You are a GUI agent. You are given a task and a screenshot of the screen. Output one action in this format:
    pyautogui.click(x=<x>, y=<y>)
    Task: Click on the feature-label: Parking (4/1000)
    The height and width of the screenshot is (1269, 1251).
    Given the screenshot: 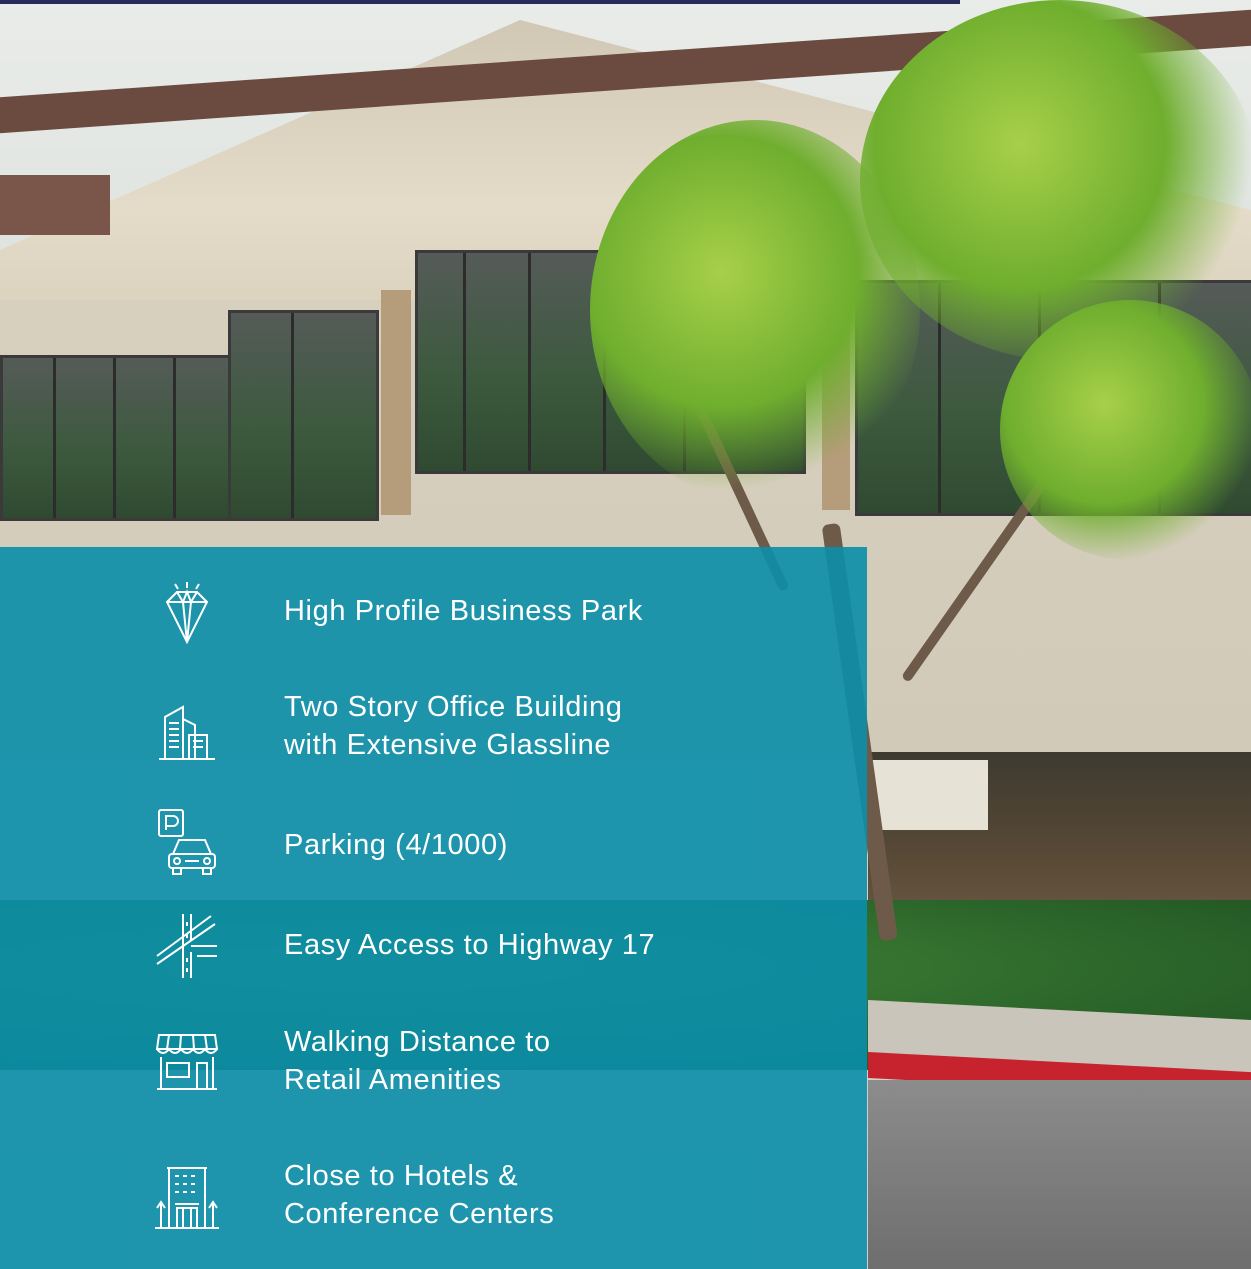 What is the action you would take?
    pyautogui.click(x=396, y=845)
    